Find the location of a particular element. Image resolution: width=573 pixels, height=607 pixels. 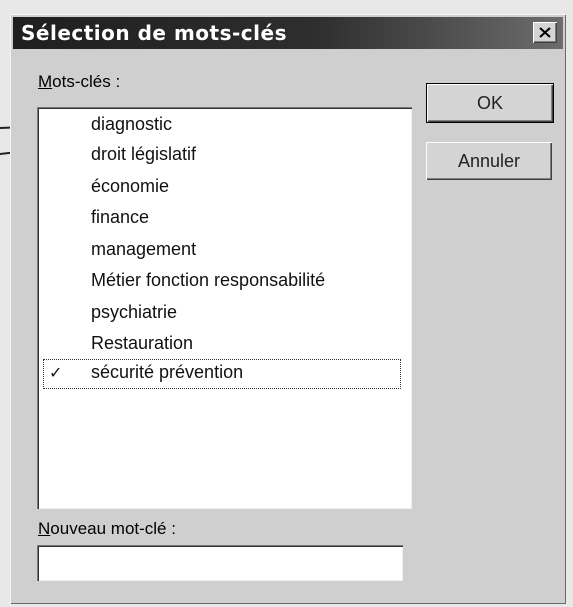

list-item: Métier fonction responsabilité is located at coordinates (222, 282).